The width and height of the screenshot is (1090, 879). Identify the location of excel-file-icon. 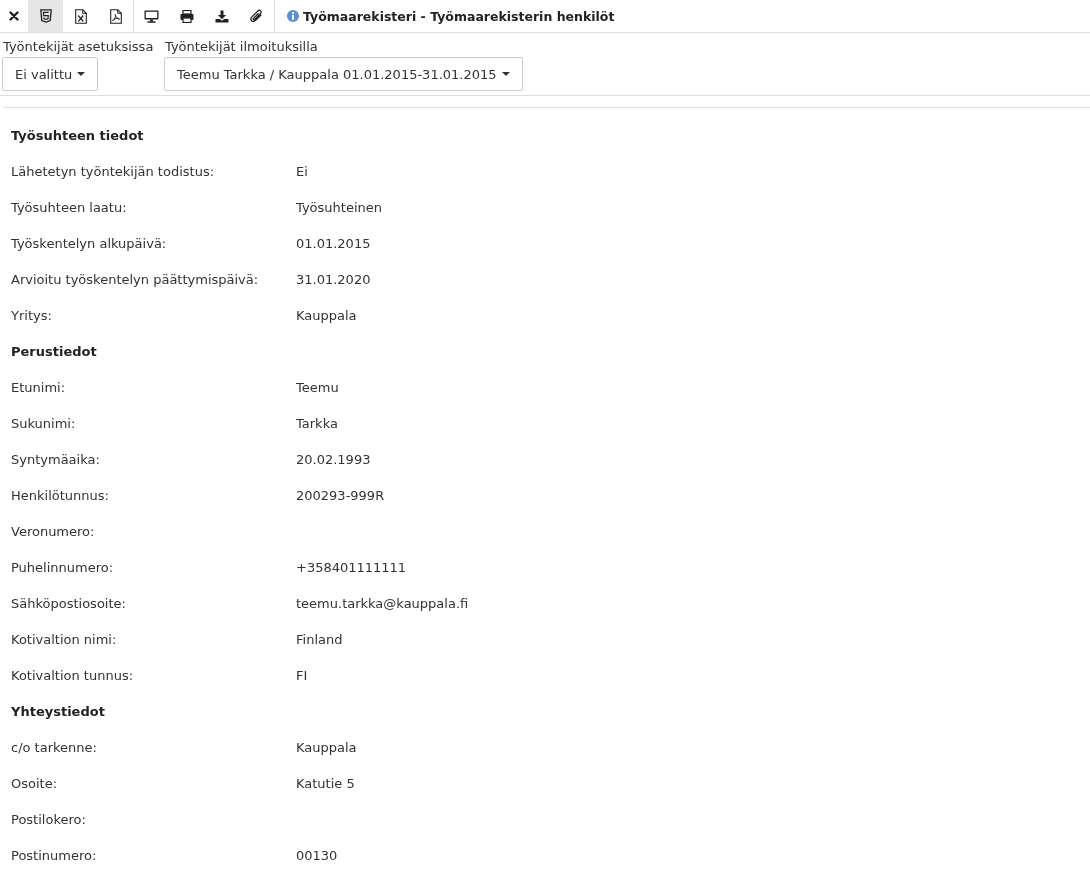
(80, 16).